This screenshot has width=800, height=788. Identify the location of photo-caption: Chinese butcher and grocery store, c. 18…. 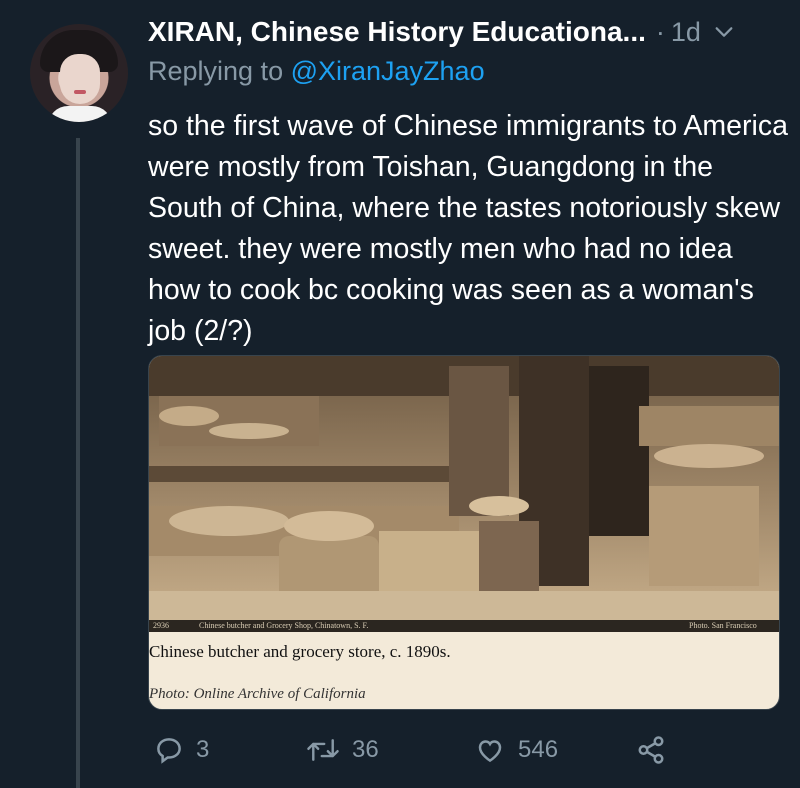
(300, 651).